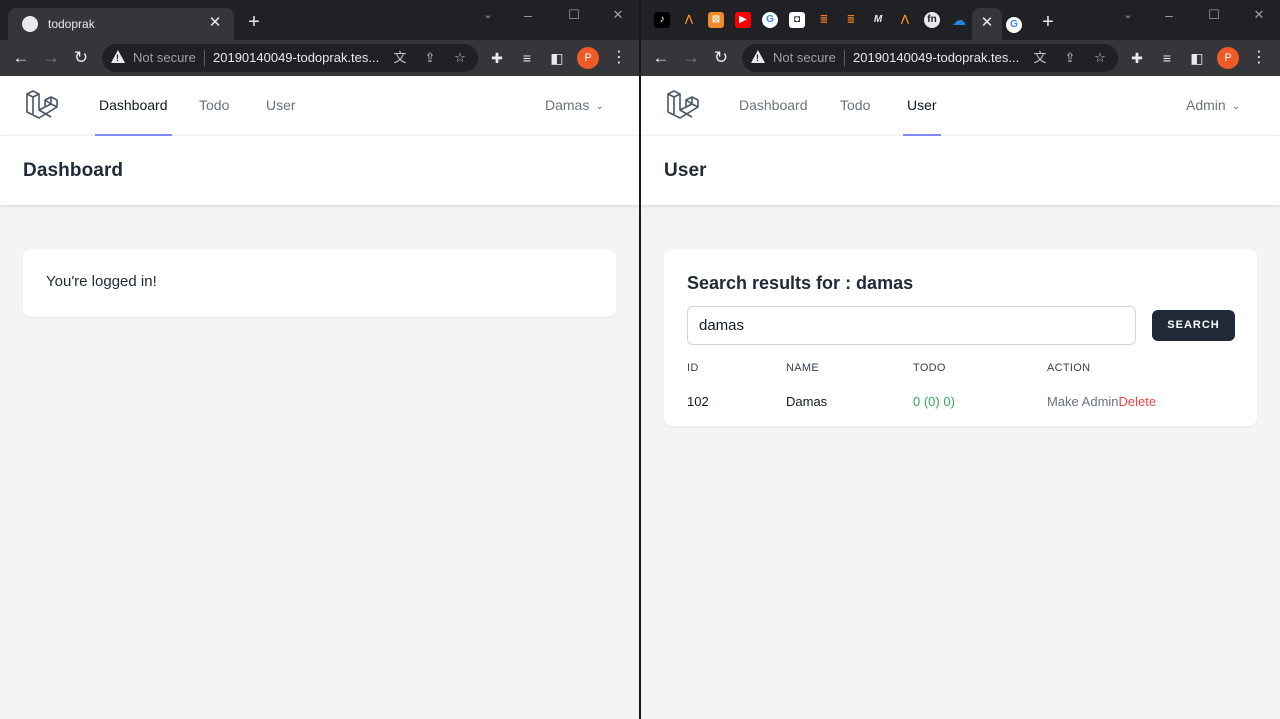 The image size is (1280, 719). Describe the element at coordinates (960, 106) in the screenshot. I see `app-navbar: Dashboard Todo User Admin ⌄` at that location.